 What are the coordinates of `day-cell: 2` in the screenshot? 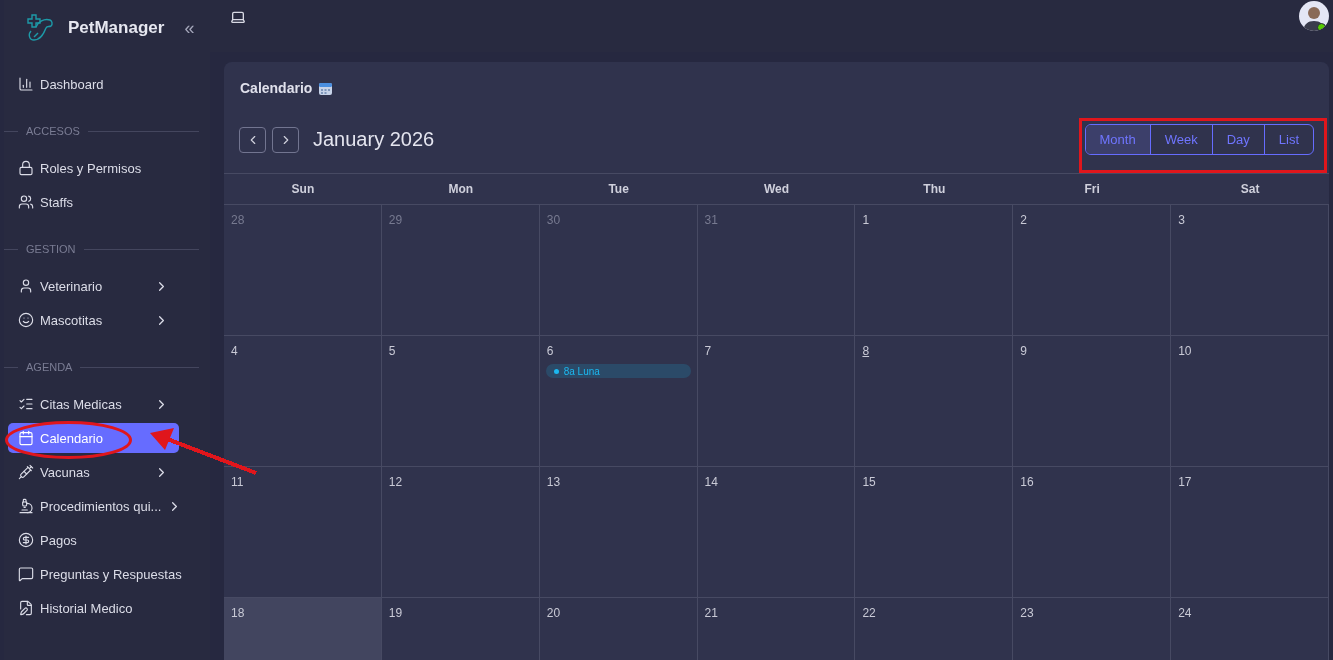 It's located at (1092, 270).